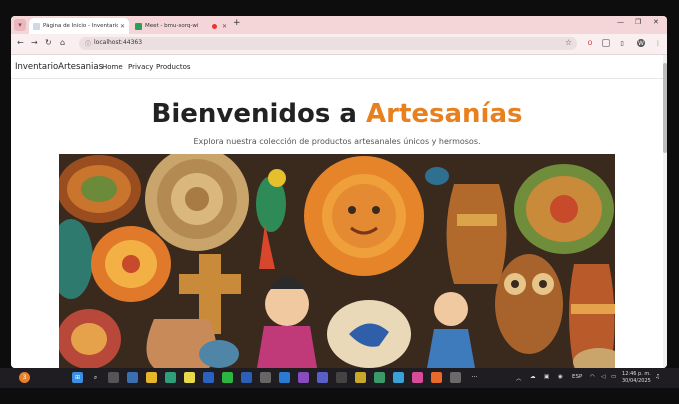 The height and width of the screenshot is (404, 679). What do you see at coordinates (227, 377) in the screenshot?
I see `whatsapp-icon` at bounding box center [227, 377].